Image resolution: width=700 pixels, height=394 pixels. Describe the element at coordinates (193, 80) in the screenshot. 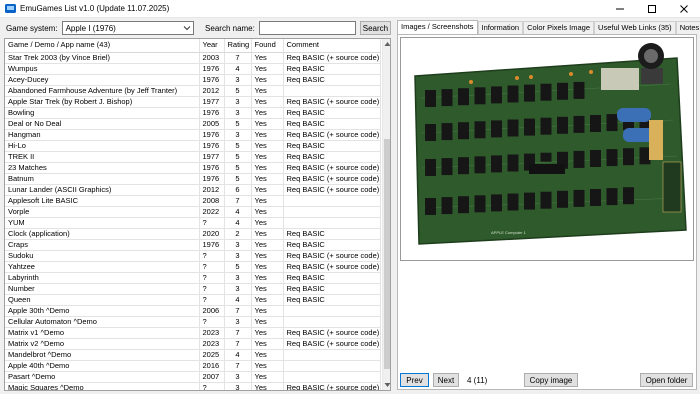

I see `table-row: Acey-Ducey 1976 3 Yes Req BASIC` at that location.